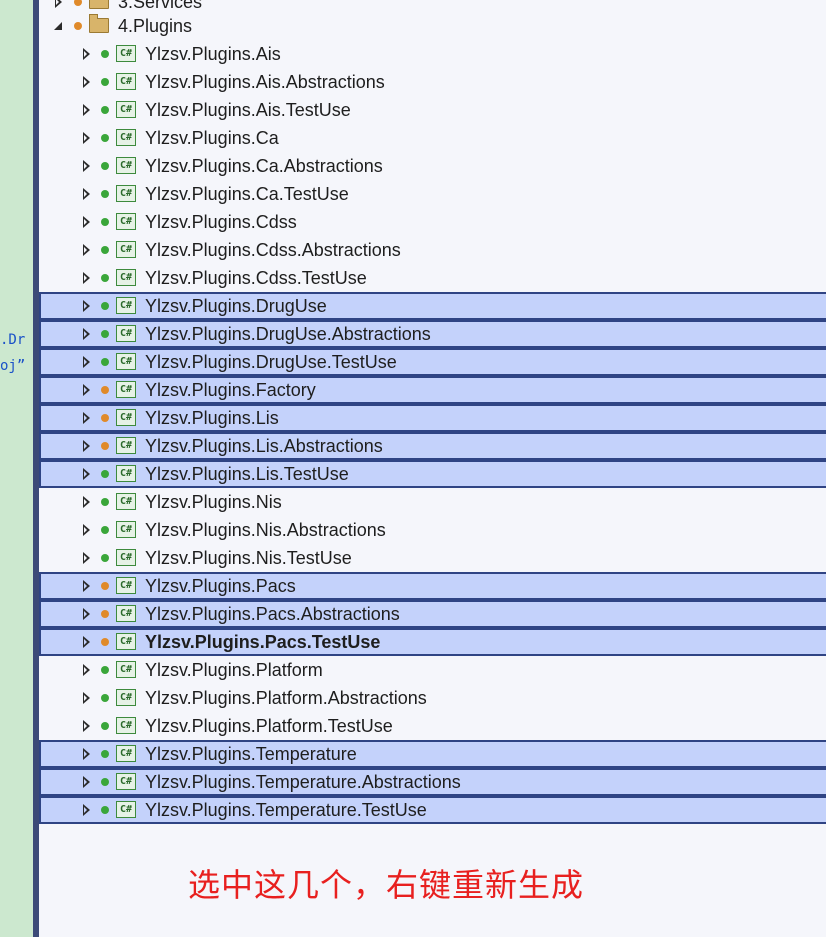  I want to click on project-row: C# Ylzsv.Plugins.Ca.TestUse, so click(432, 194).